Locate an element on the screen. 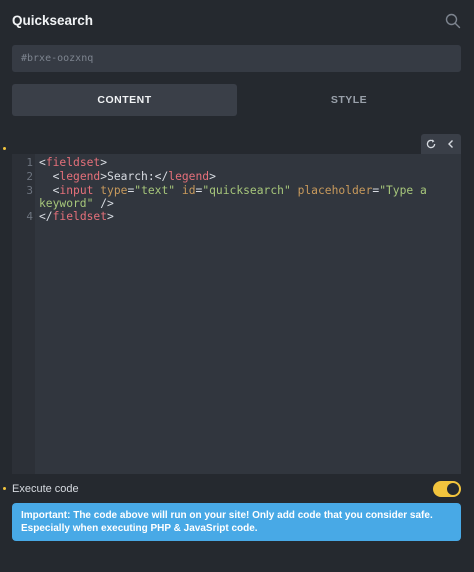 The image size is (474, 572). refresh-icon is located at coordinates (431, 144).